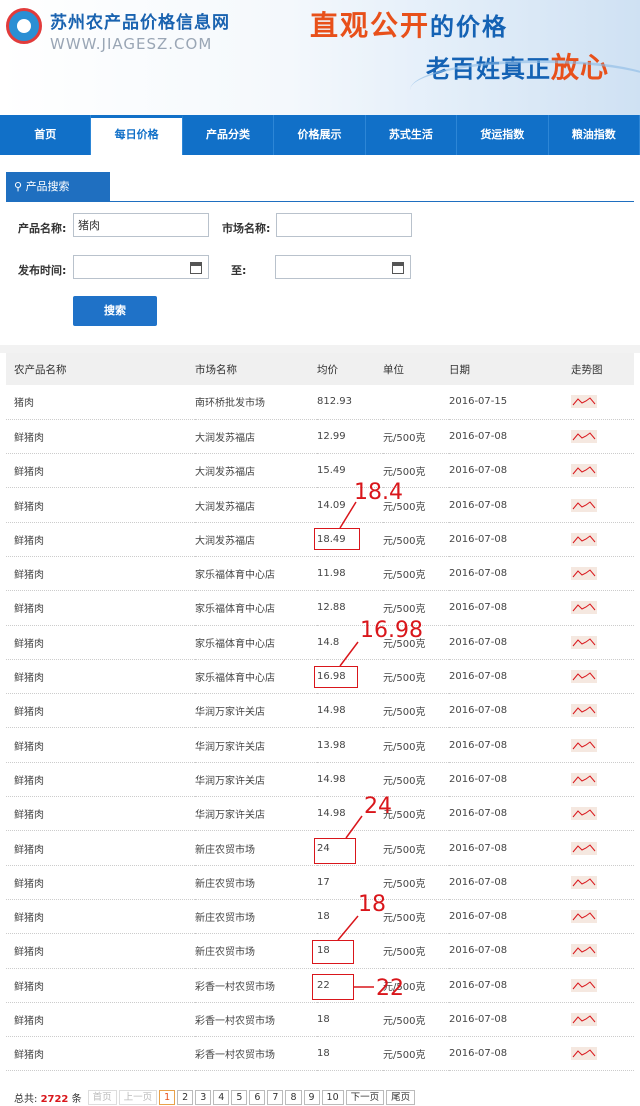 The width and height of the screenshot is (640, 1106). Describe the element at coordinates (229, 135) in the screenshot. I see `nav-categories: 产品分类` at that location.